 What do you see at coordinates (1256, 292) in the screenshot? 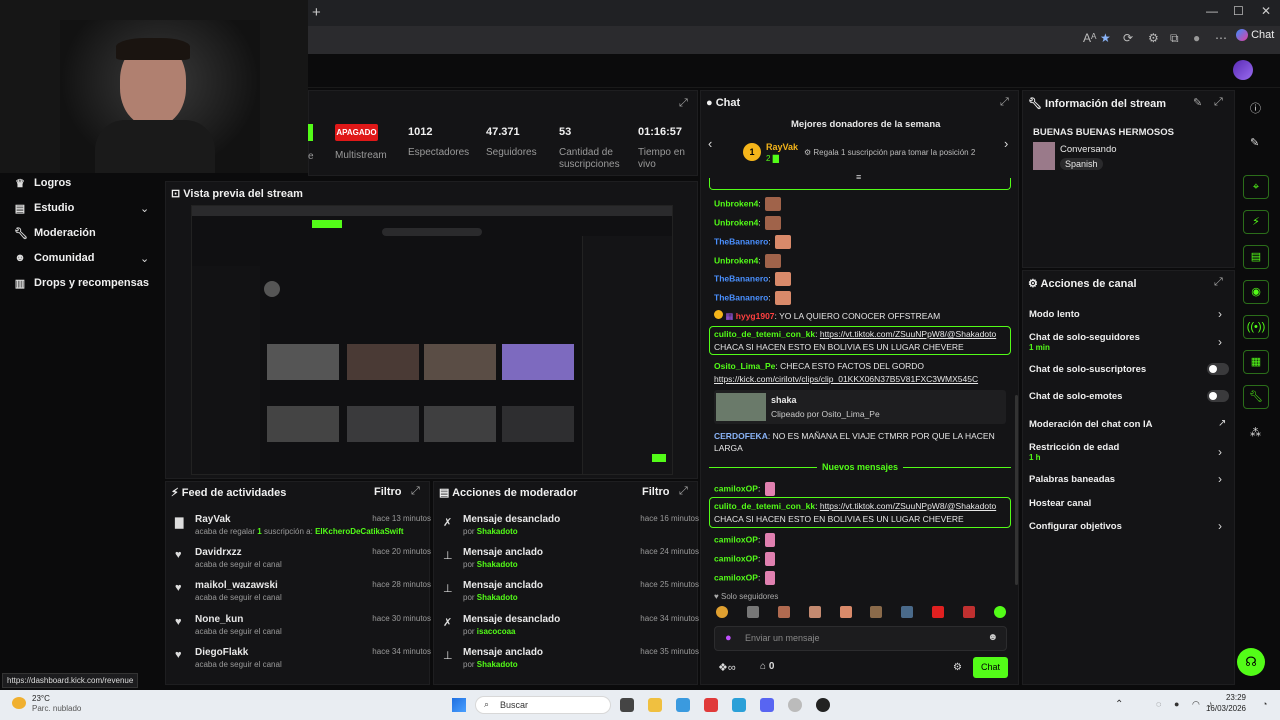
I see `chat-bubble-icon: ◉` at bounding box center [1256, 292].